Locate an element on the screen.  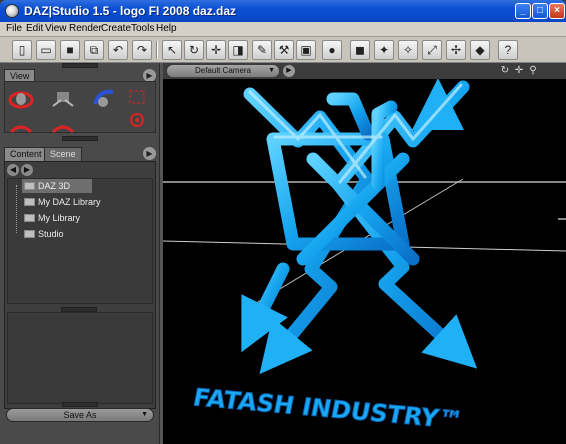
open-icon: ▭ is located at coordinates (46, 50).